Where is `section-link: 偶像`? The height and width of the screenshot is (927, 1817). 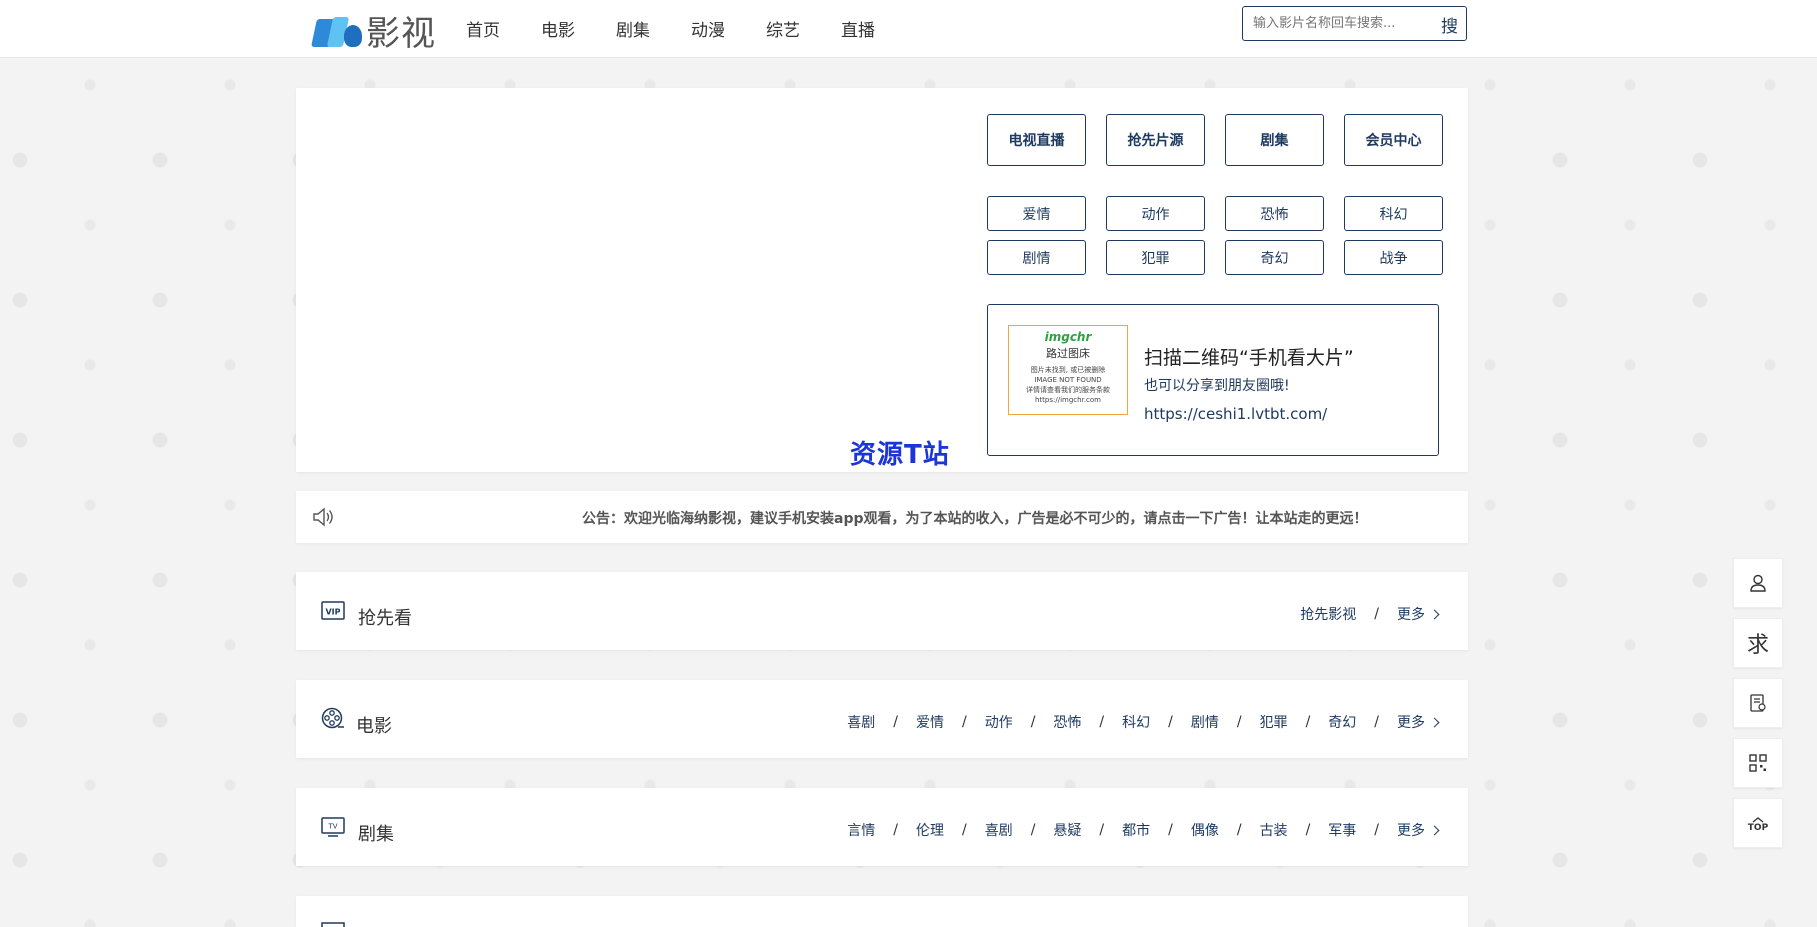 section-link: 偶像 is located at coordinates (1205, 830).